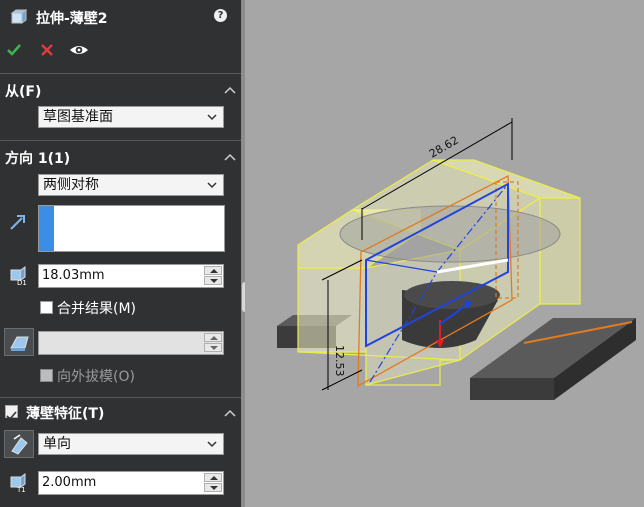 This screenshot has width=644, height=507. I want to click on thickness-value: 2.00mm, so click(69, 482).